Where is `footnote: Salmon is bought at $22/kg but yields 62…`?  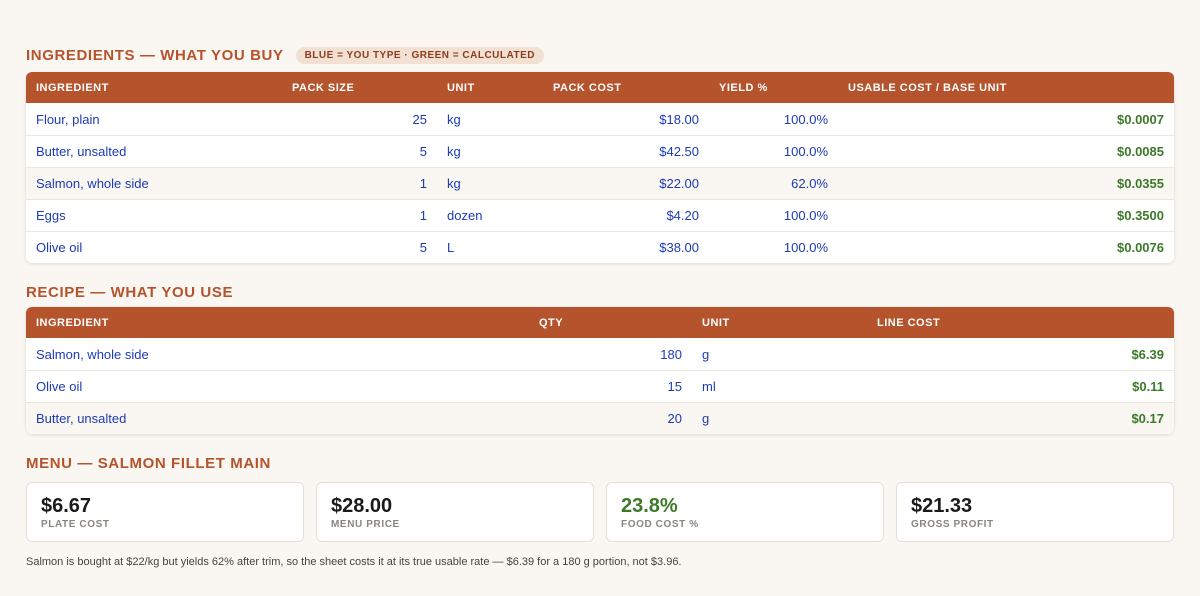
footnote: Salmon is bought at $22/kg but yields 62… is located at coordinates (354, 562).